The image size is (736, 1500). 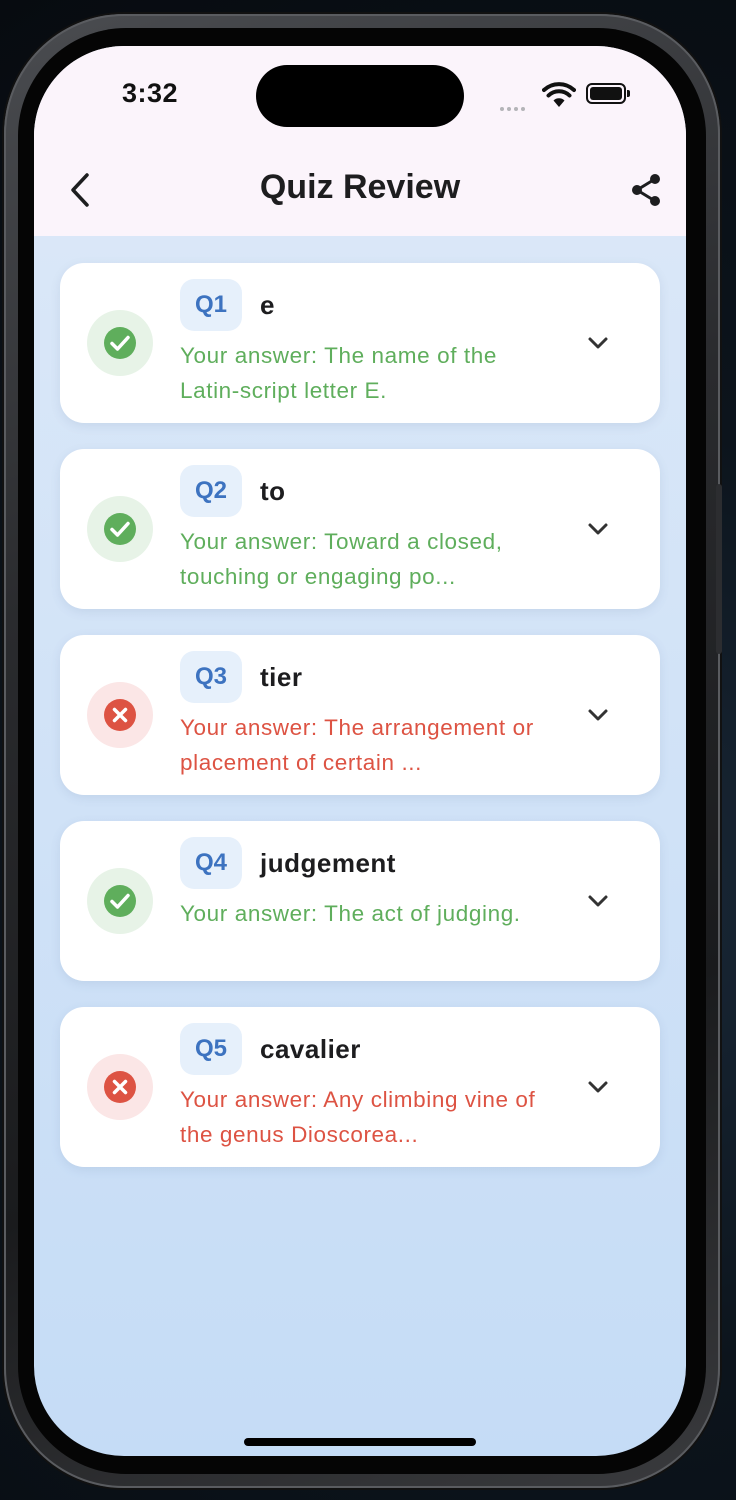 I want to click on question-number-chip: Q2, so click(x=211, y=491).